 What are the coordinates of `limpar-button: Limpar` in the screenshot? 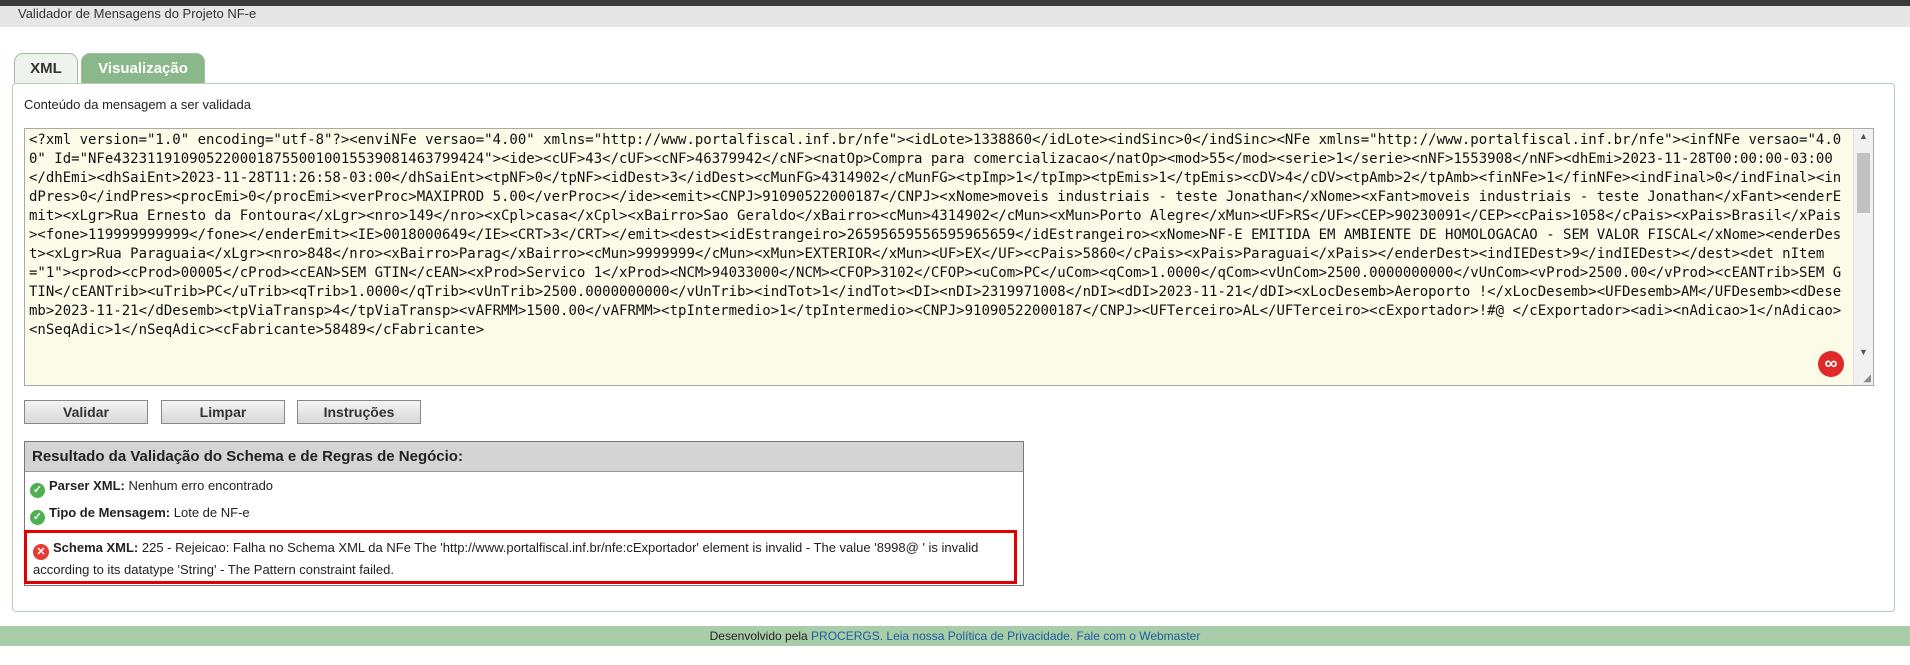 It's located at (223, 412).